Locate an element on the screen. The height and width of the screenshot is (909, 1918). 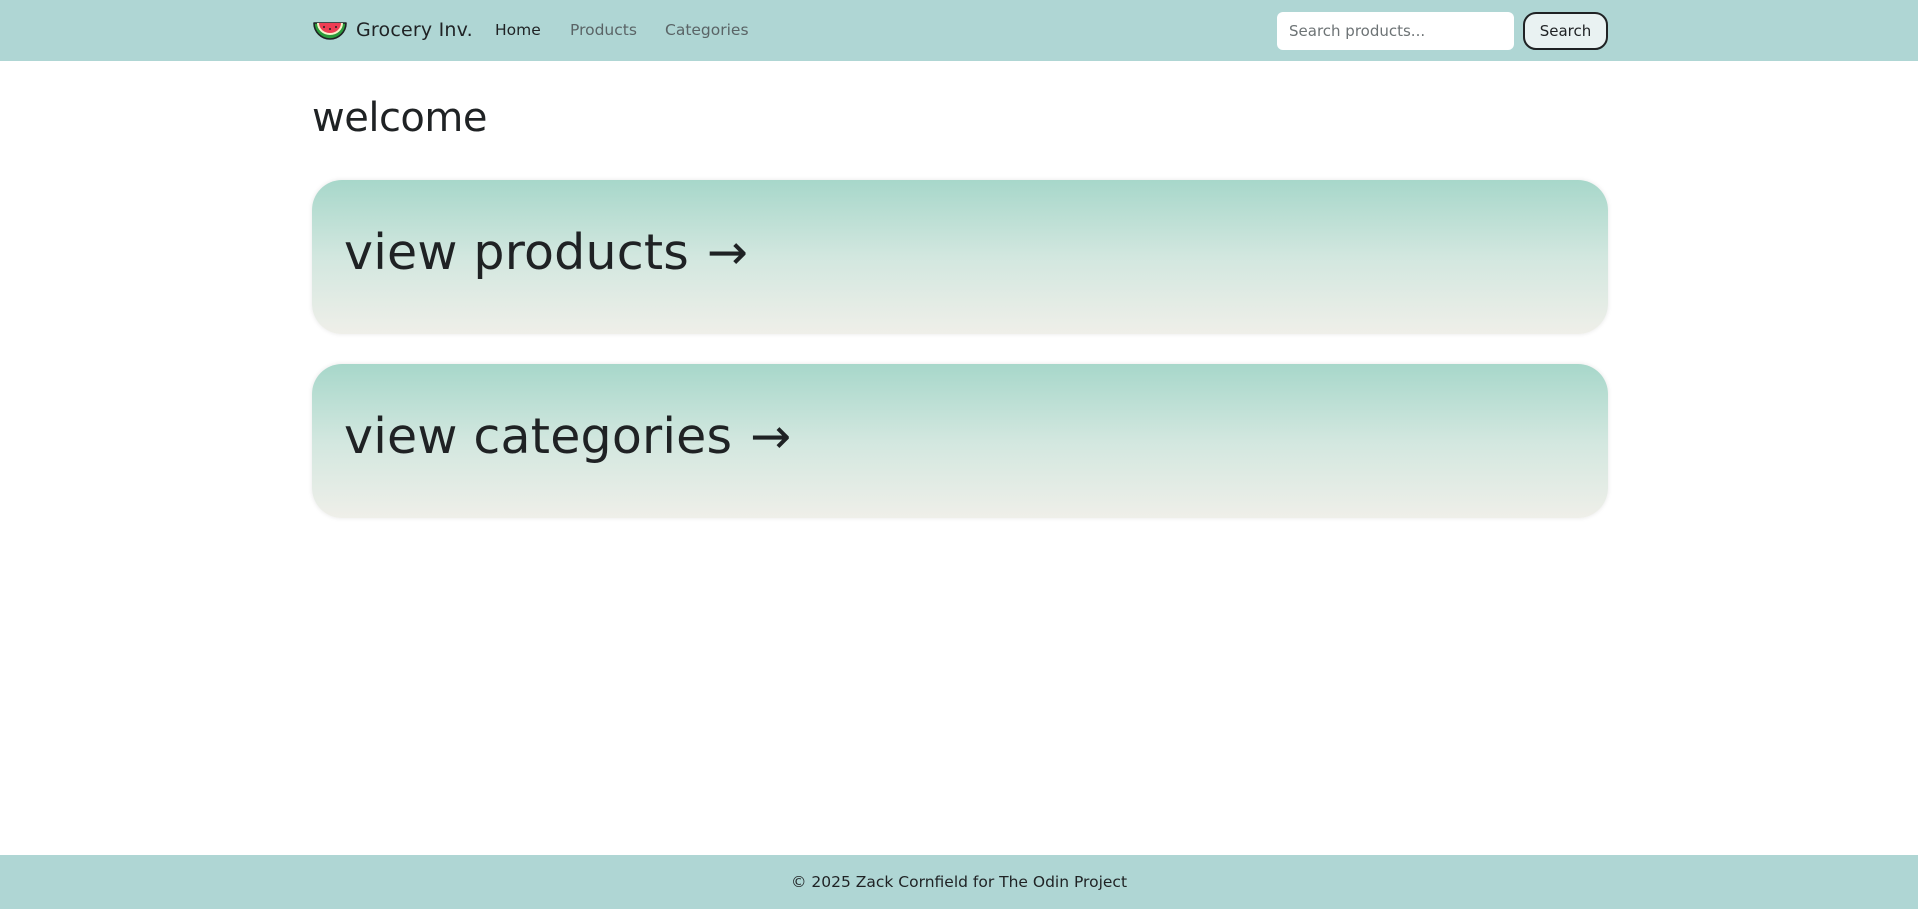
brand-link: Grocery Inv. is located at coordinates (392, 30).